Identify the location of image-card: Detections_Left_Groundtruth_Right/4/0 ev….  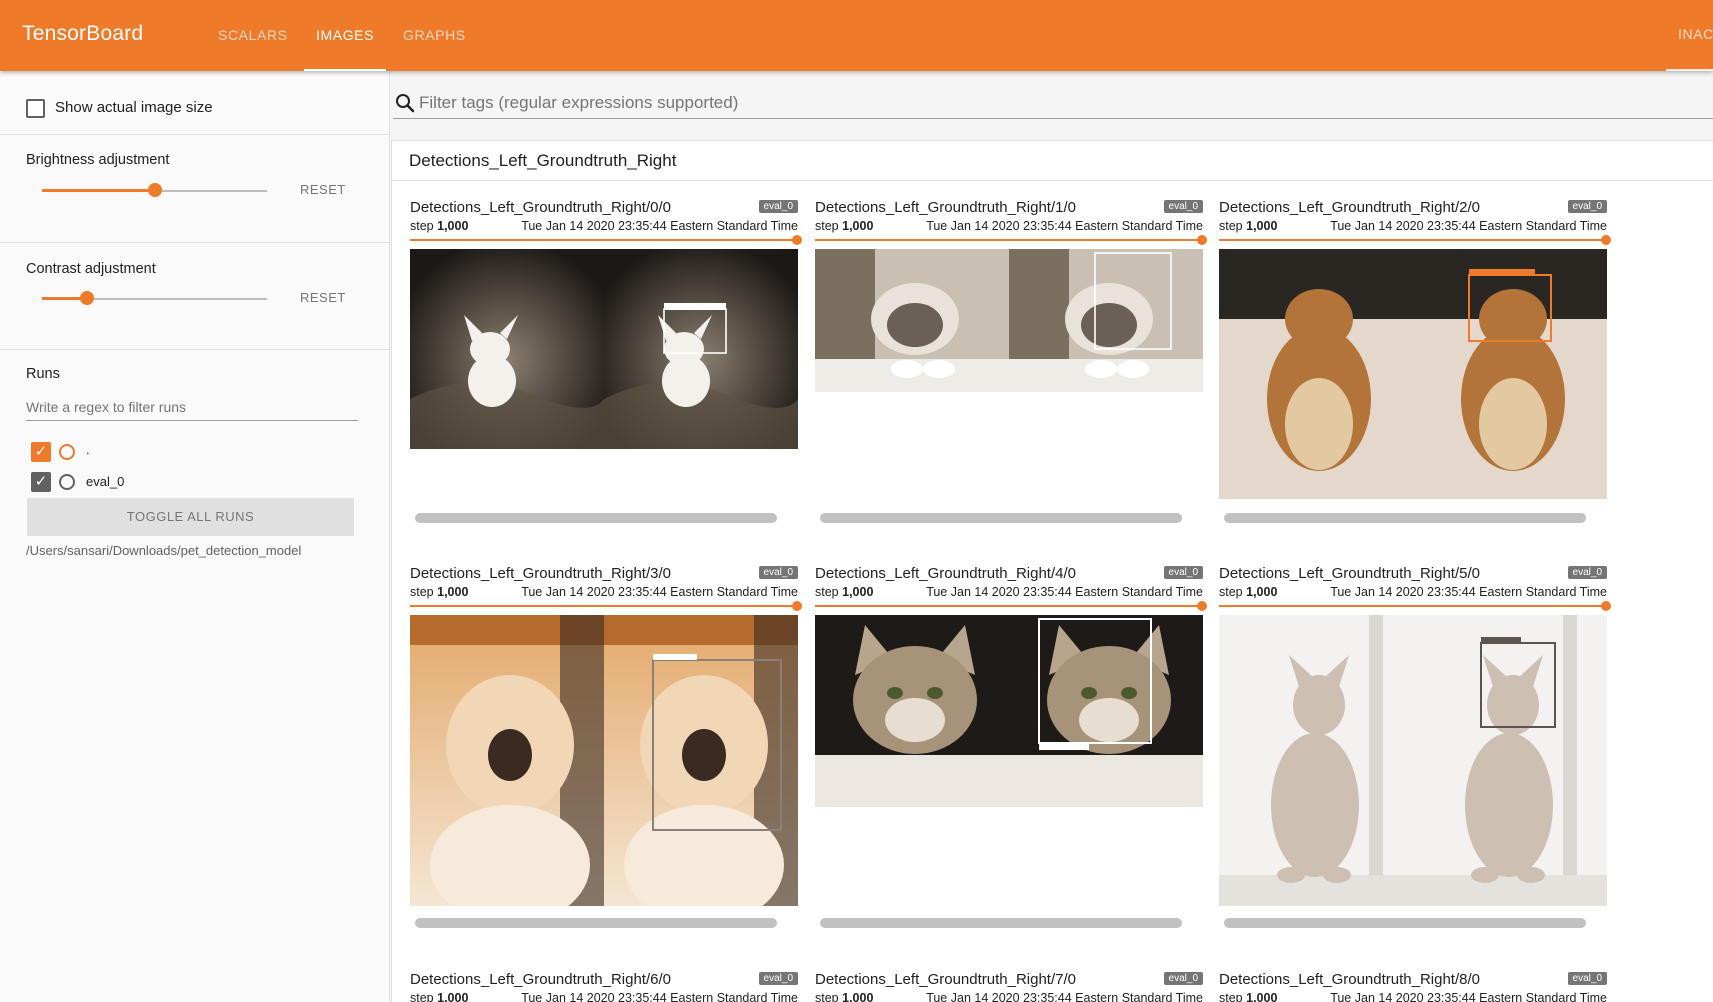
(1011, 746).